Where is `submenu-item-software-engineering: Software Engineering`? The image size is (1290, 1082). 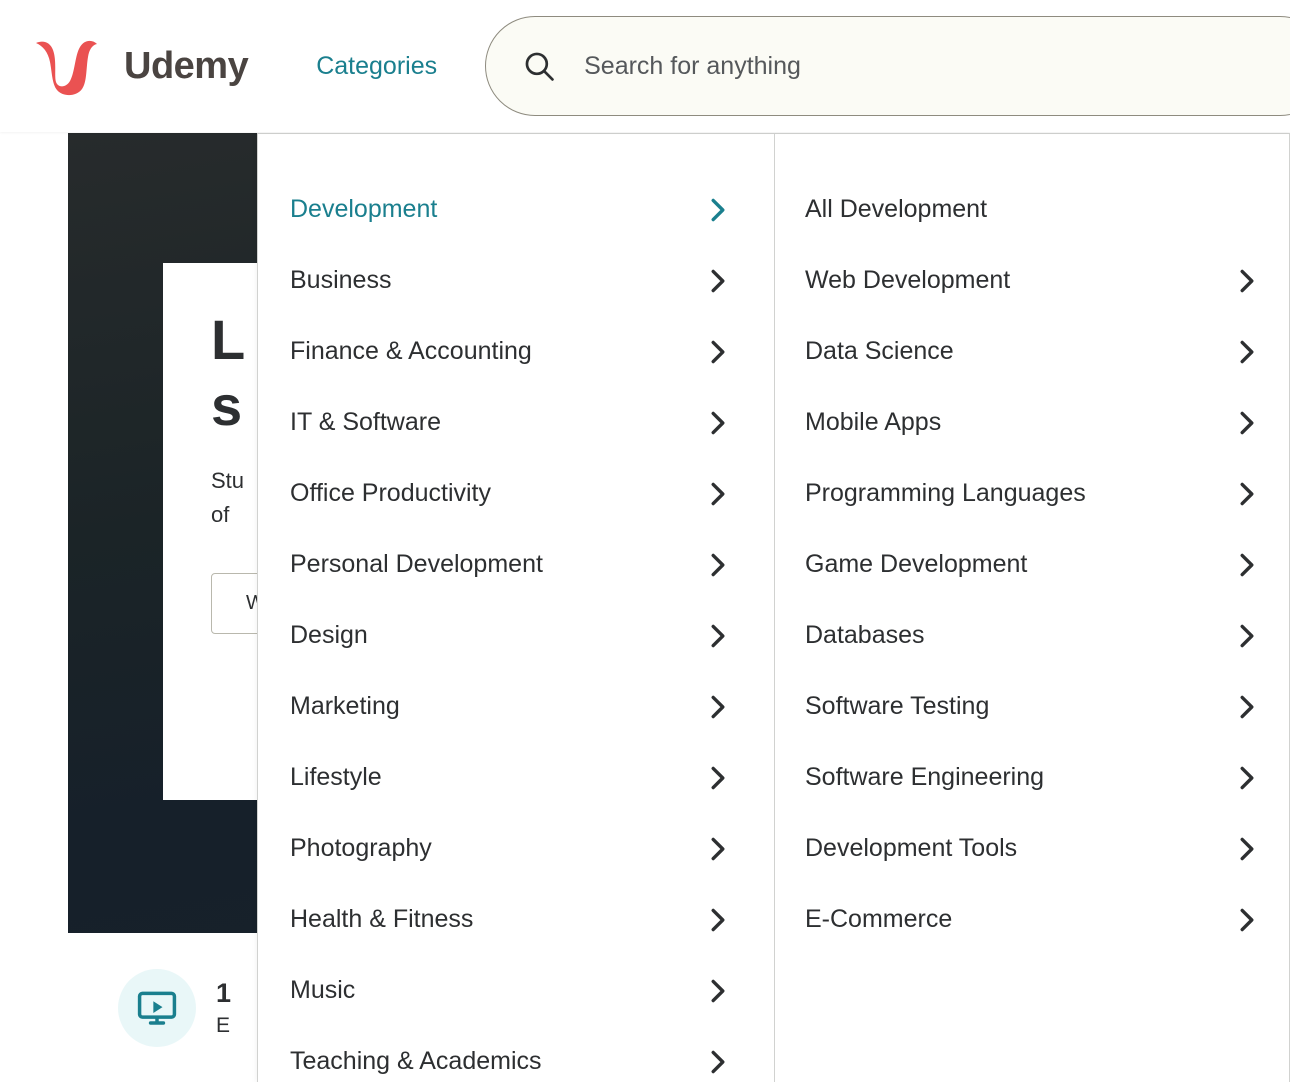 submenu-item-software-engineering: Software Engineering is located at coordinates (1032, 777).